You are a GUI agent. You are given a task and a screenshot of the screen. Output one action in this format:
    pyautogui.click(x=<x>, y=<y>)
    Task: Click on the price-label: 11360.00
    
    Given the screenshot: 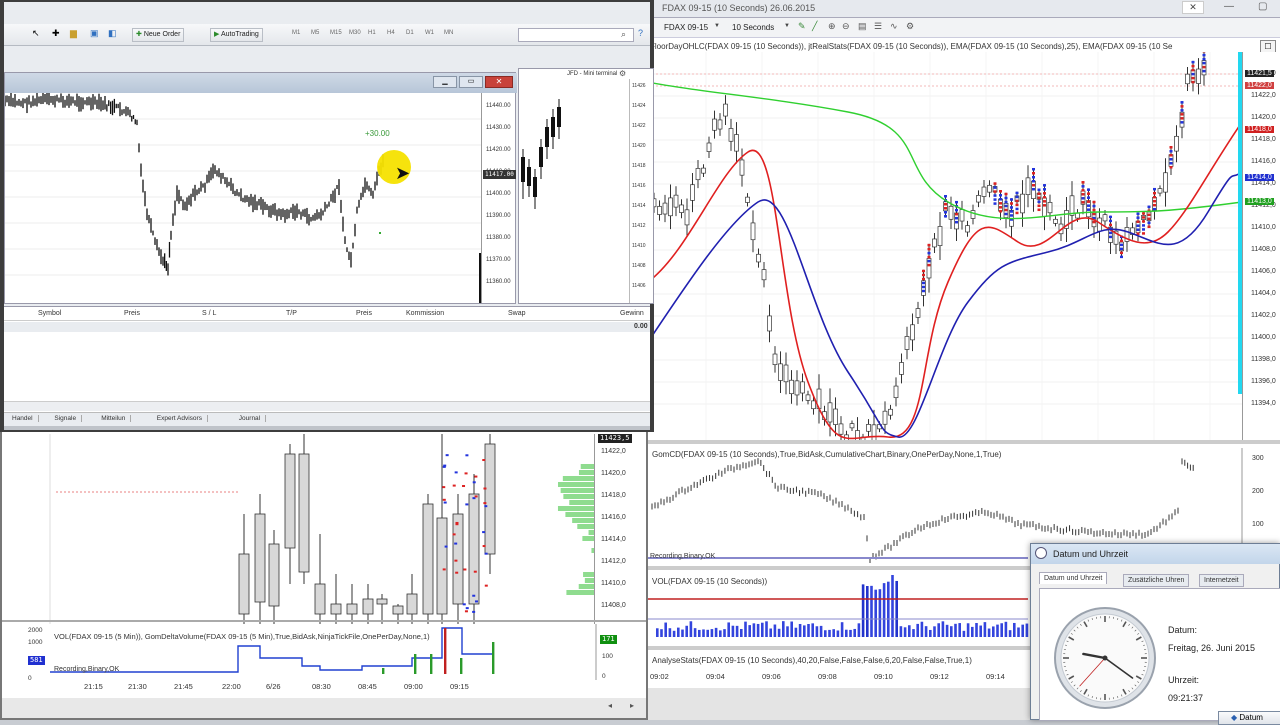 What is the action you would take?
    pyautogui.click(x=498, y=282)
    